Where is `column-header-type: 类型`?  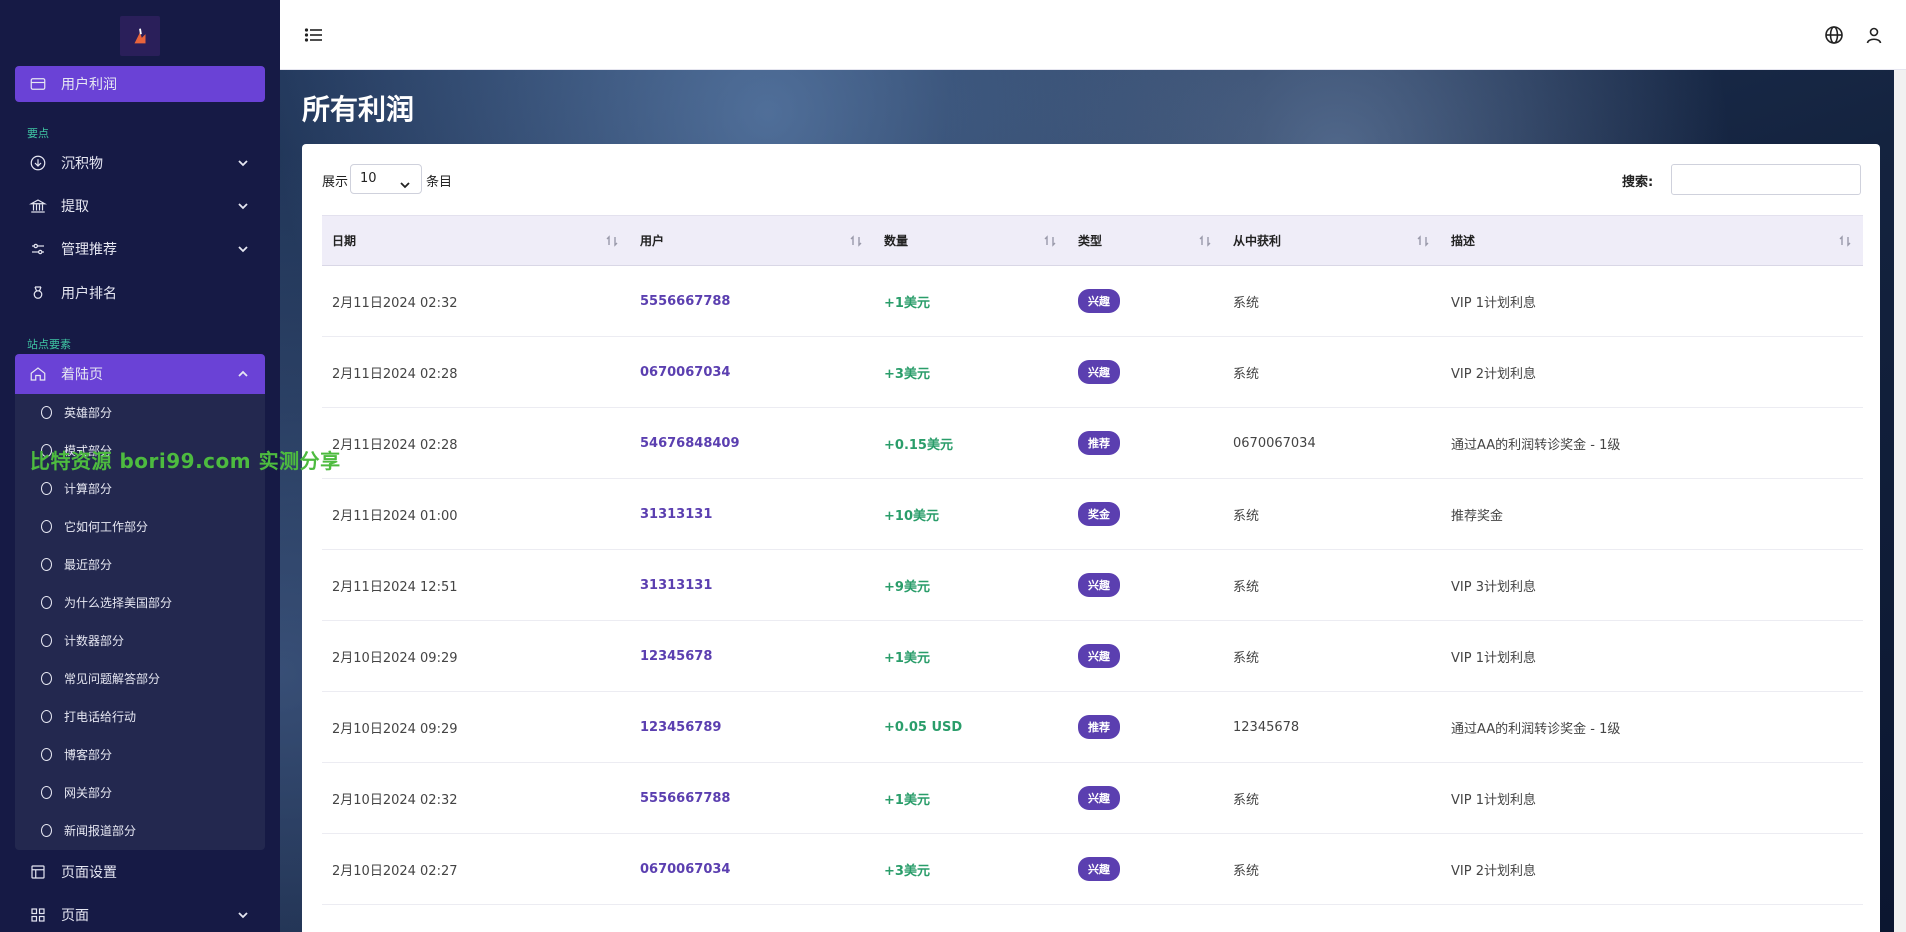
column-header-type: 类型 is located at coordinates (1145, 240).